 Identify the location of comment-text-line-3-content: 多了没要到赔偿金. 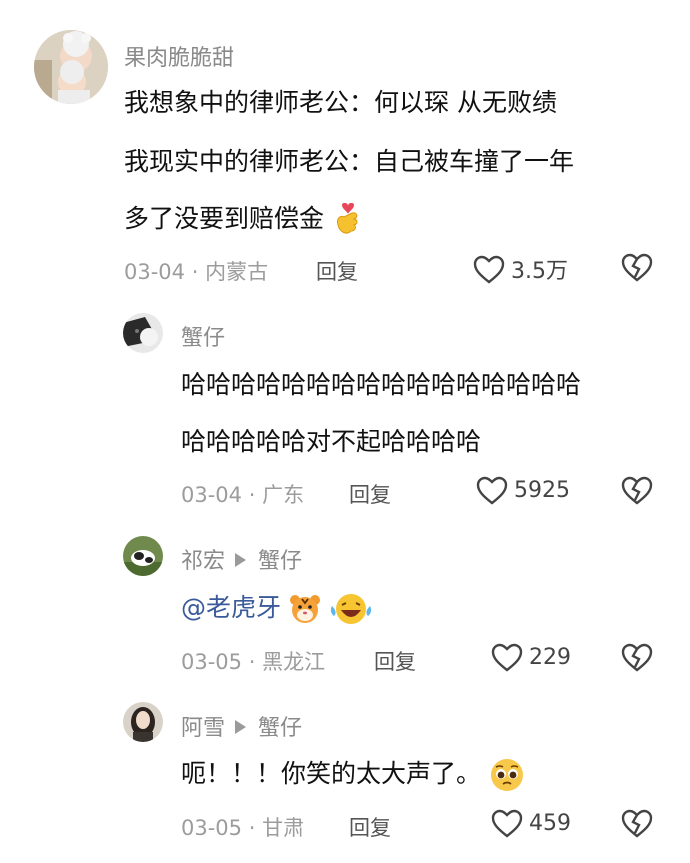
(224, 218).